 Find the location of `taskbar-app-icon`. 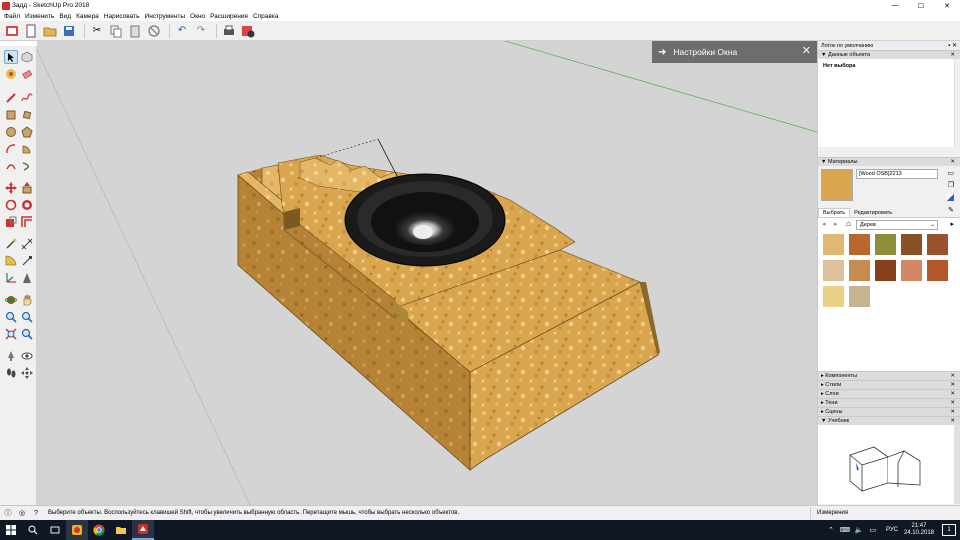

taskbar-app-icon is located at coordinates (77, 530).